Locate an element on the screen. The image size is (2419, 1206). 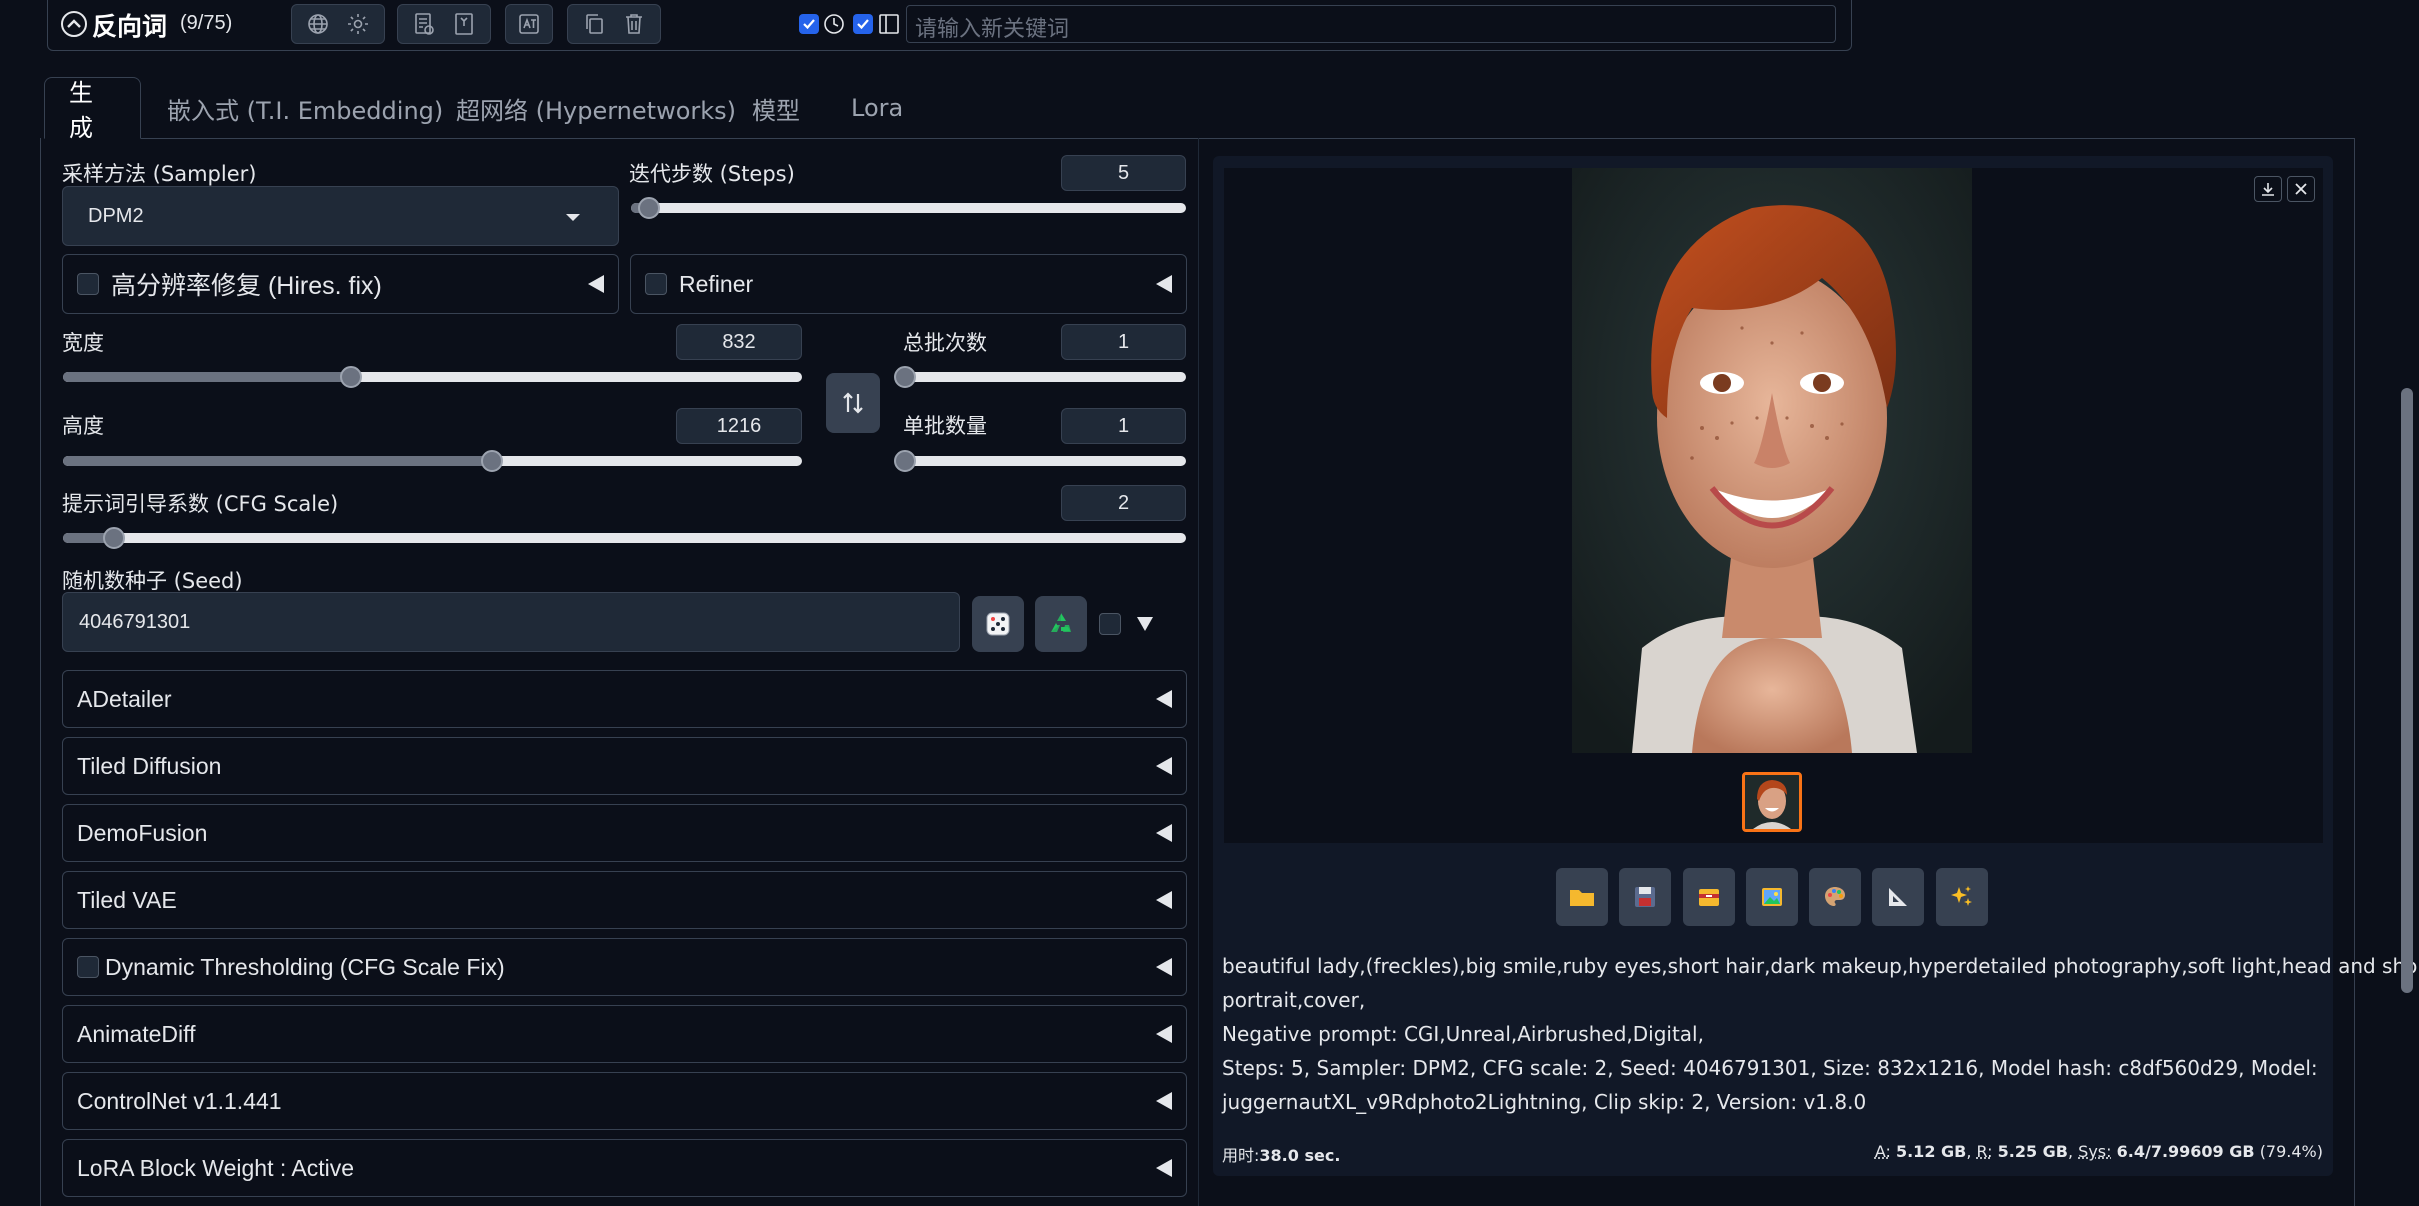
seed-extra-checkbox is located at coordinates (1110, 624).